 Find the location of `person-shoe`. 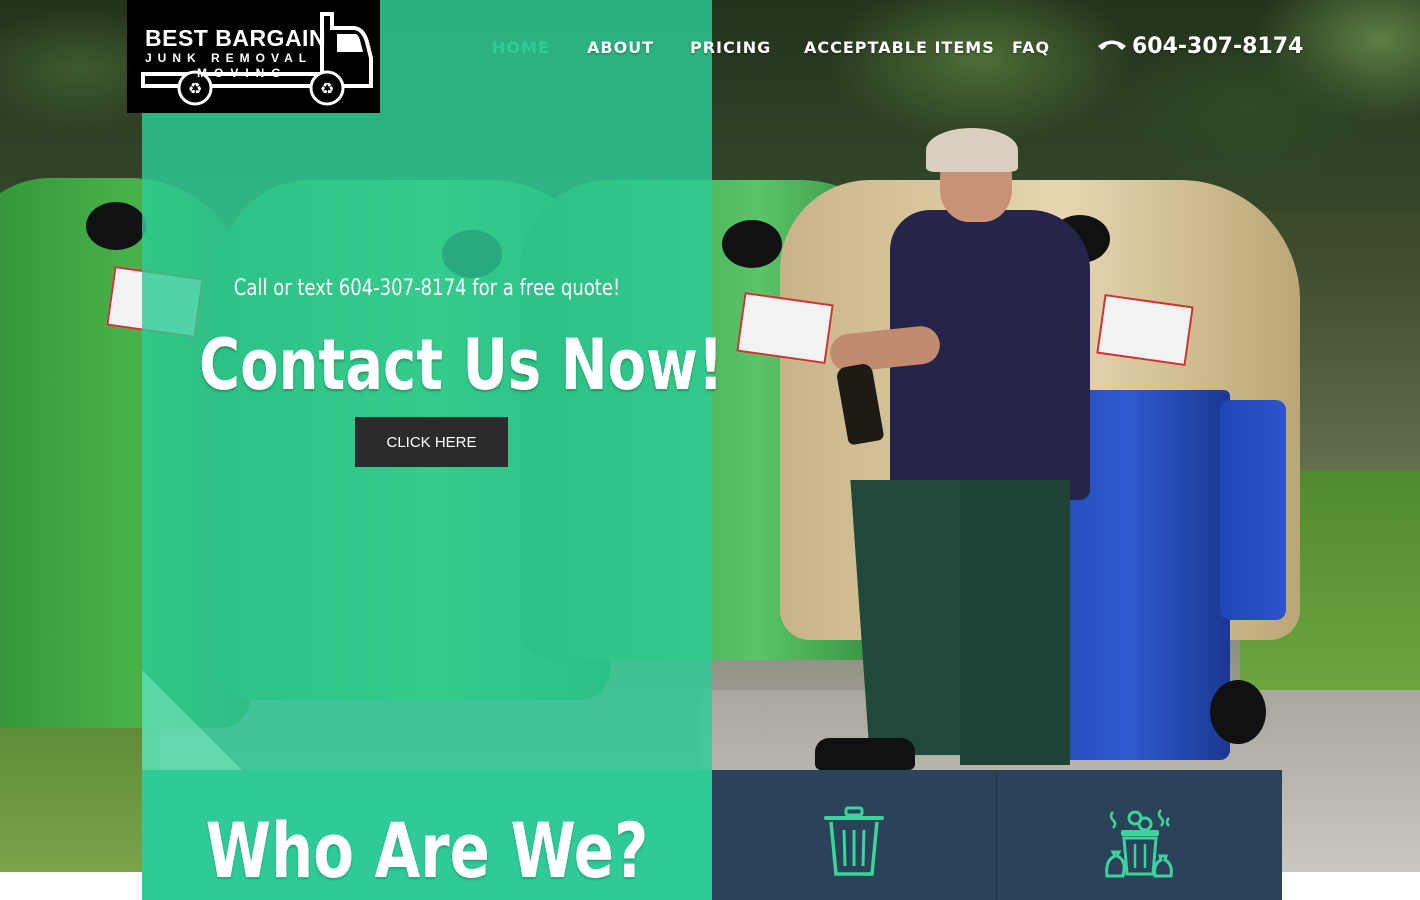

person-shoe is located at coordinates (865, 754).